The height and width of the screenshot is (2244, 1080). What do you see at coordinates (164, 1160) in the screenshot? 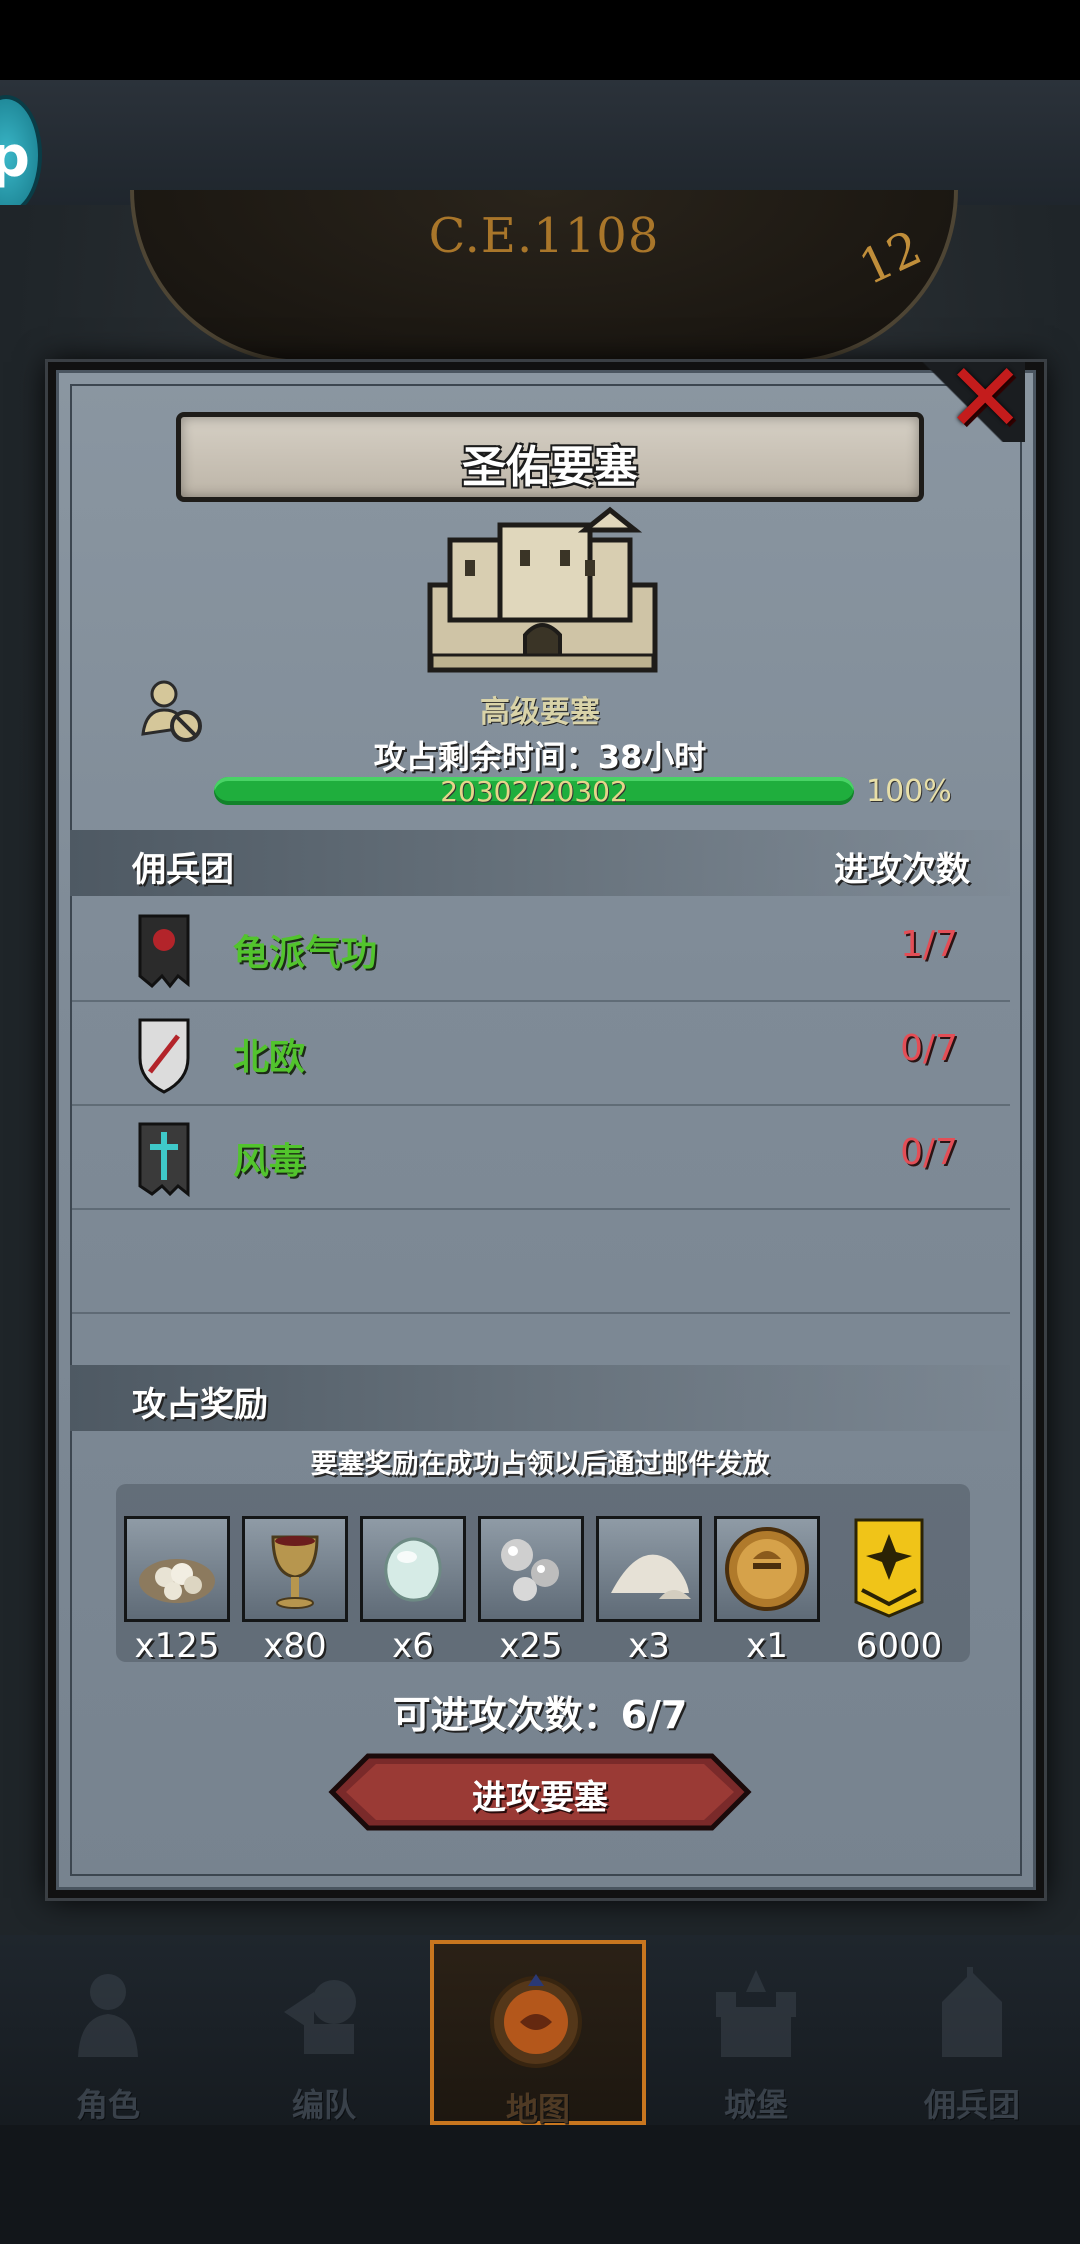
I see `merc-banner-icon` at bounding box center [164, 1160].